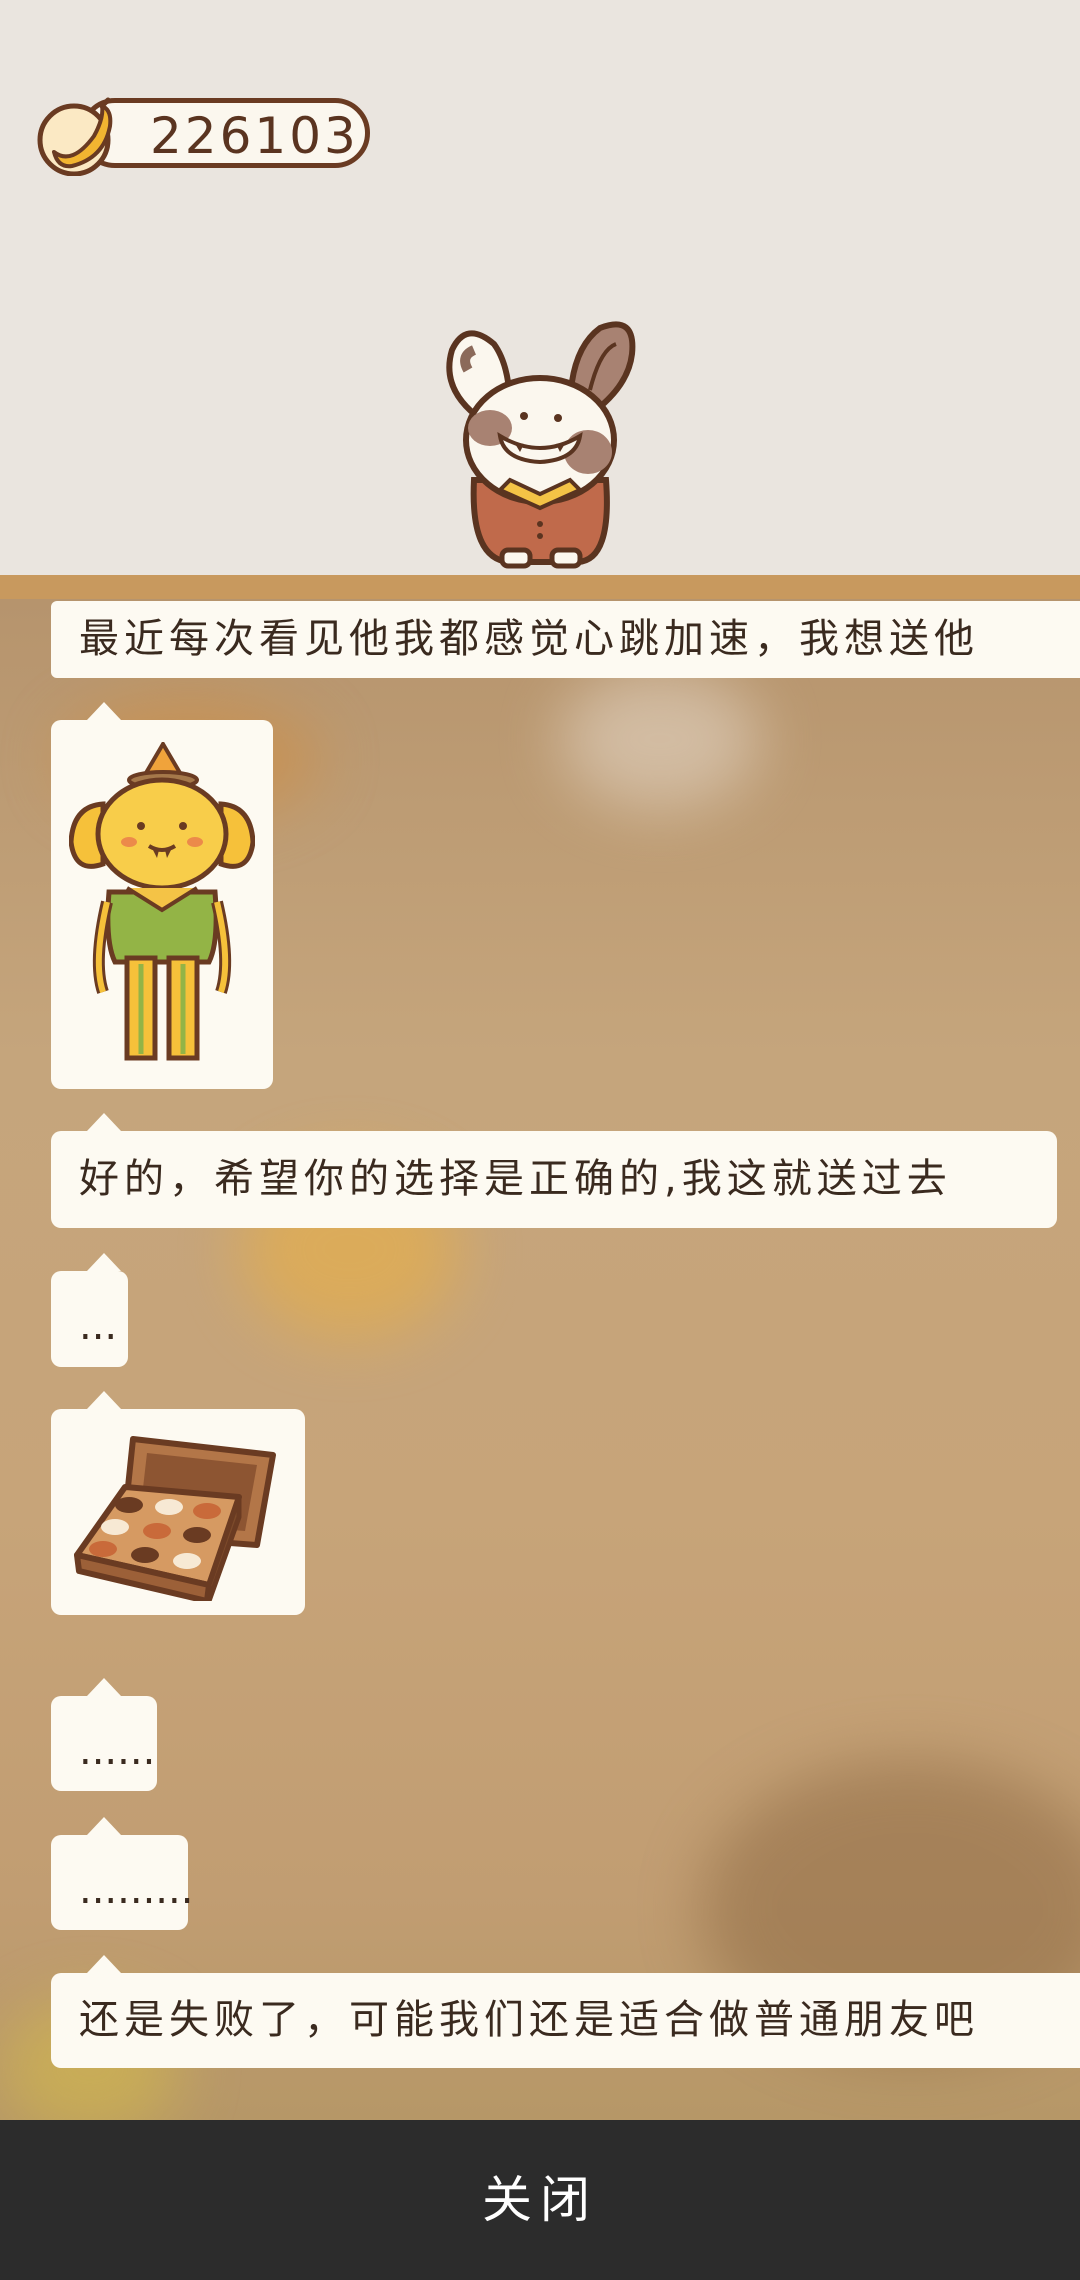  I want to click on banana-icon, so click(75, 136).